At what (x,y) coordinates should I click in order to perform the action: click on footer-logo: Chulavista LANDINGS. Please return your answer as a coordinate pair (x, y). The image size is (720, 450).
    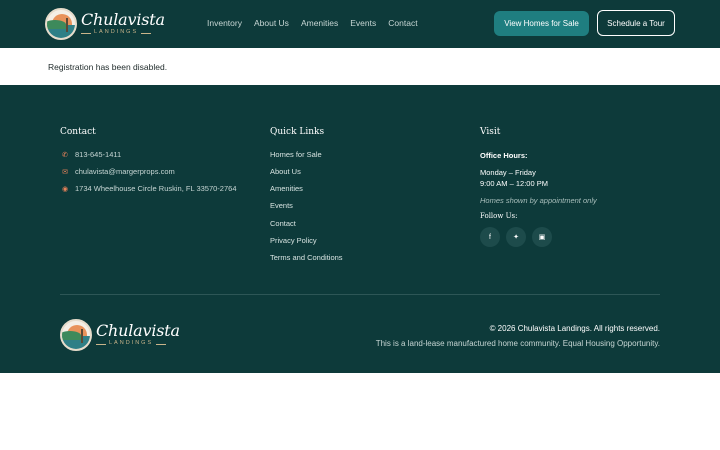
    Looking at the image, I should click on (120, 335).